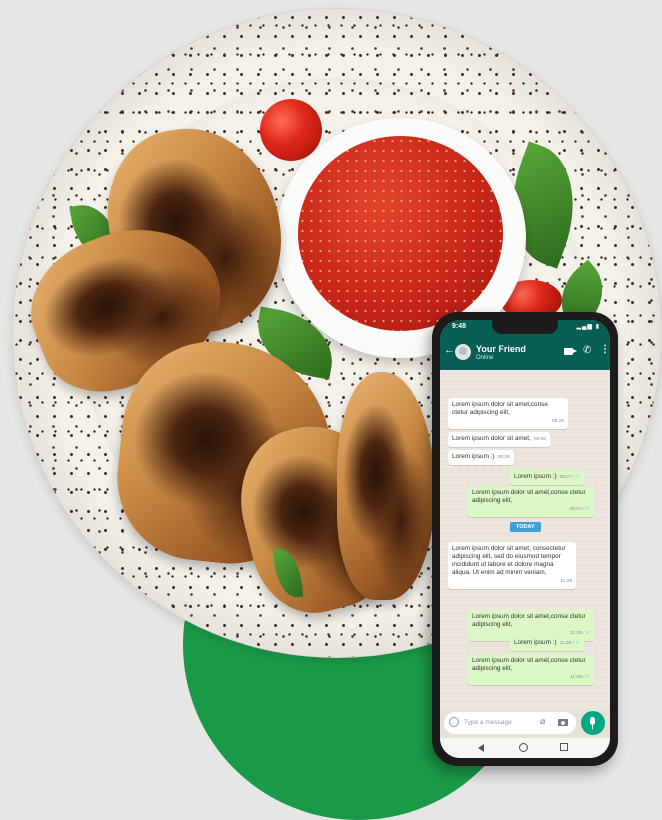 The height and width of the screenshot is (820, 662). I want to click on message-incoming: Lorem ipsum :) 08:26, so click(481, 457).